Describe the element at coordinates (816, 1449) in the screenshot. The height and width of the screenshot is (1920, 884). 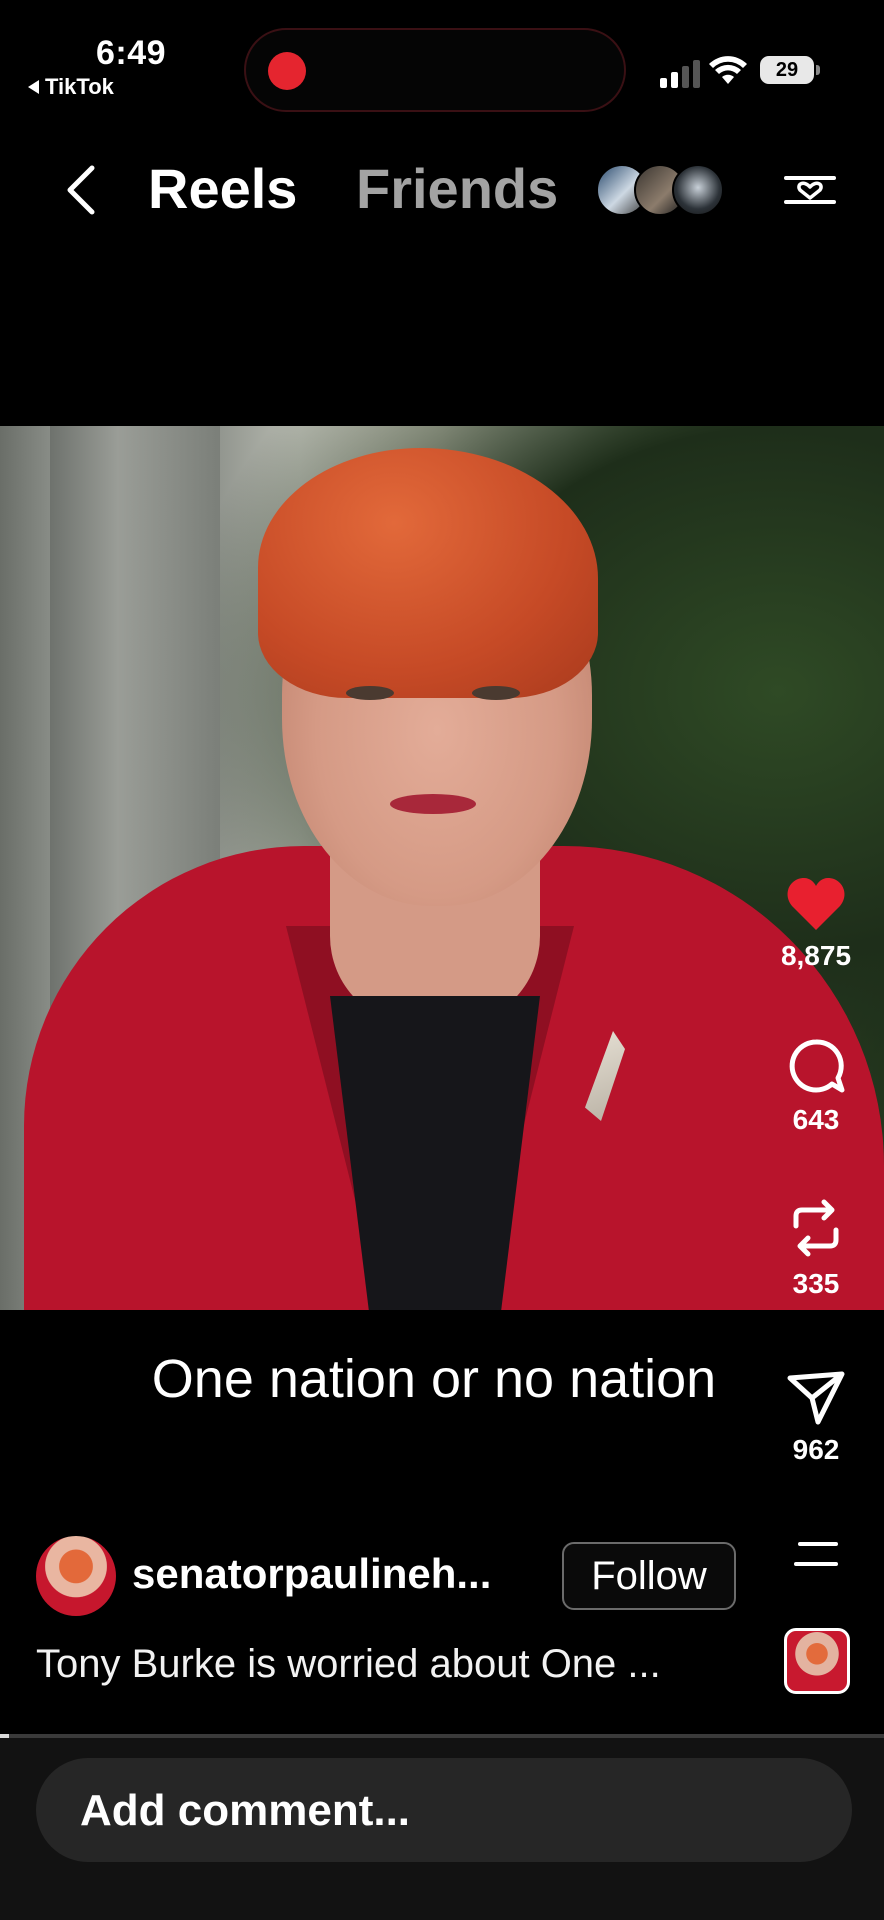
I see `share-count: 962` at that location.